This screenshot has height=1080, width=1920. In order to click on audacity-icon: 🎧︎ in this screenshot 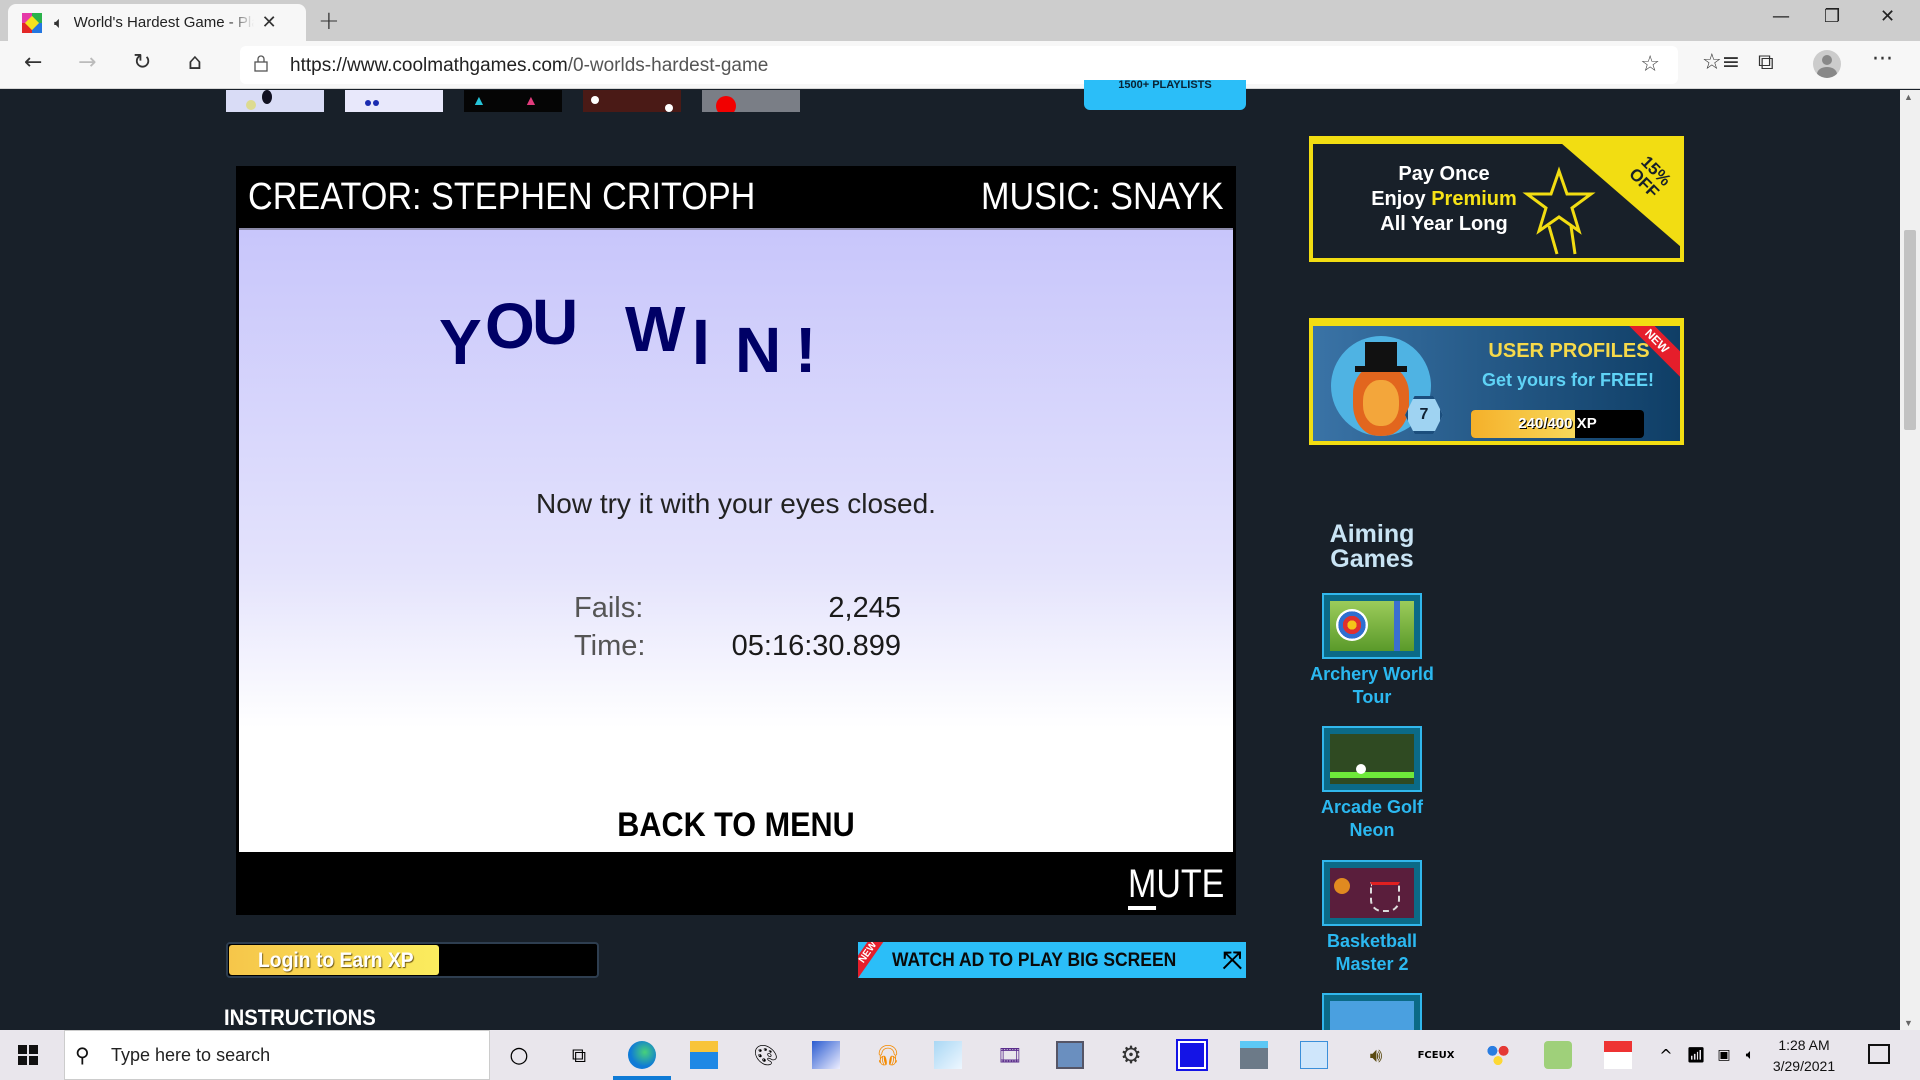, I will do `click(888, 1055)`.